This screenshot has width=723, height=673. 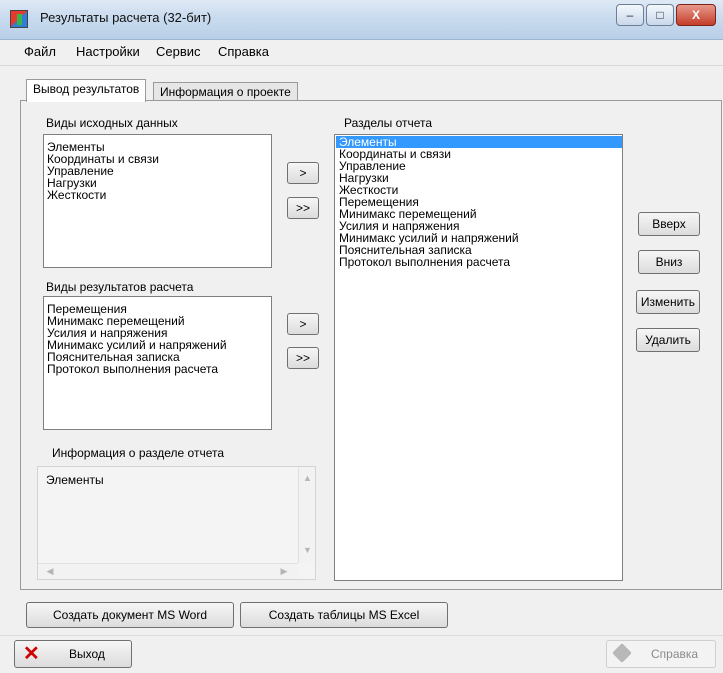 What do you see at coordinates (306, 515) in the screenshot?
I see `vertical-scrollbar: ▲ ▼` at bounding box center [306, 515].